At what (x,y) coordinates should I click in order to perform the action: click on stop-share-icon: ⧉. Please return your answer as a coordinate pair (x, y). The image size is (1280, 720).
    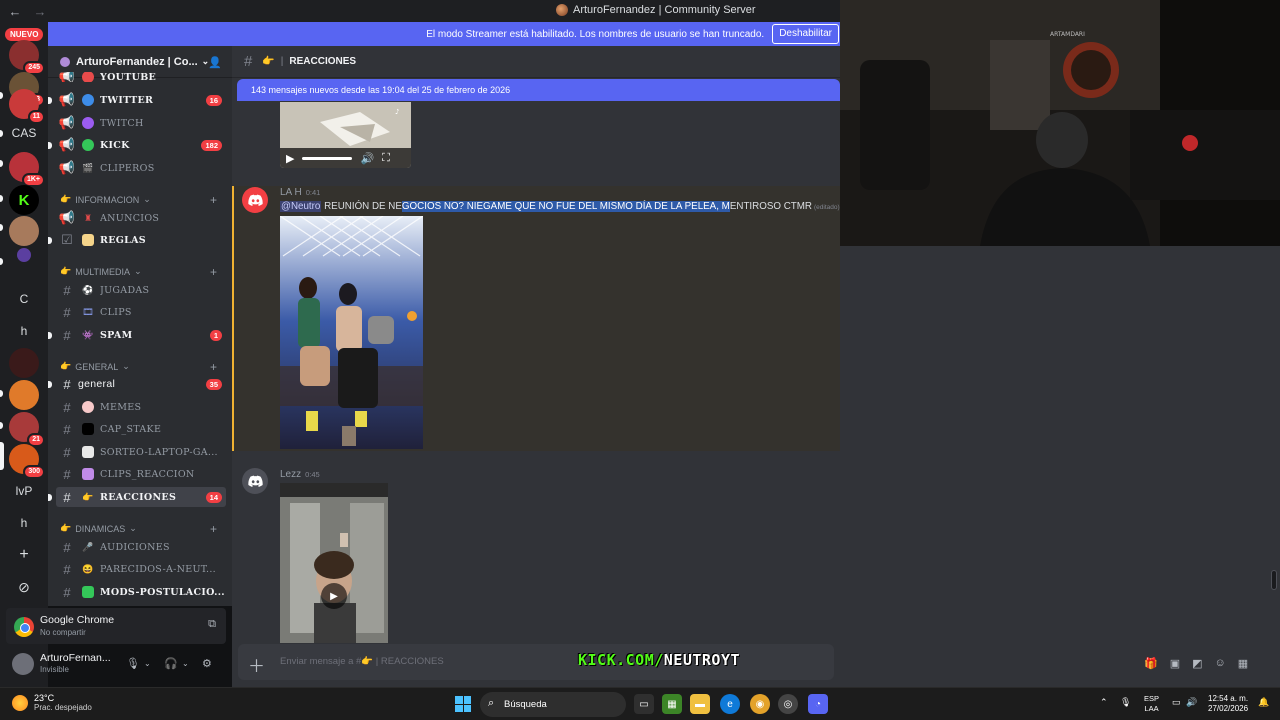
    Looking at the image, I should click on (212, 624).